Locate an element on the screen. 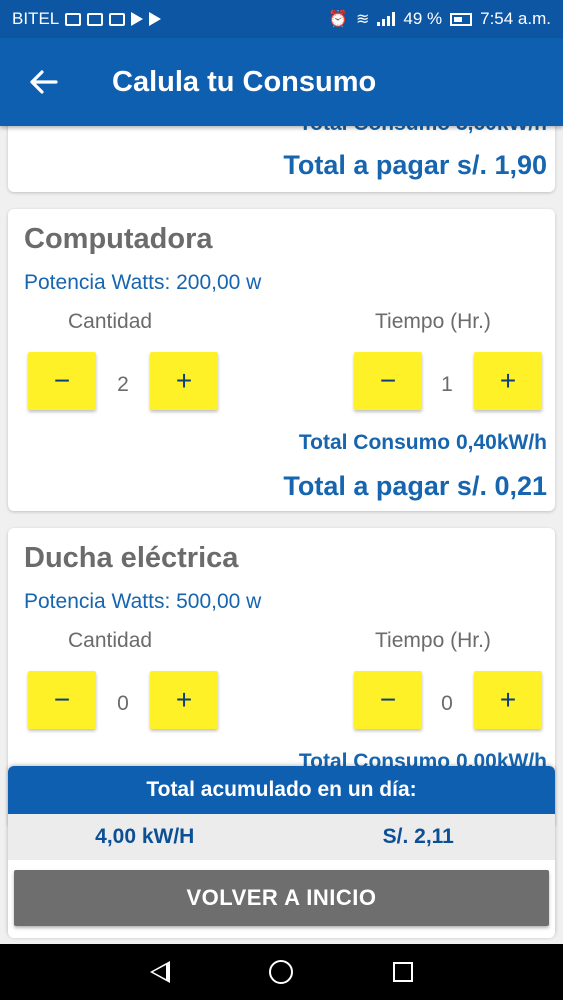 The image size is (563, 1000). tiempo-value: 1 is located at coordinates (447, 384).